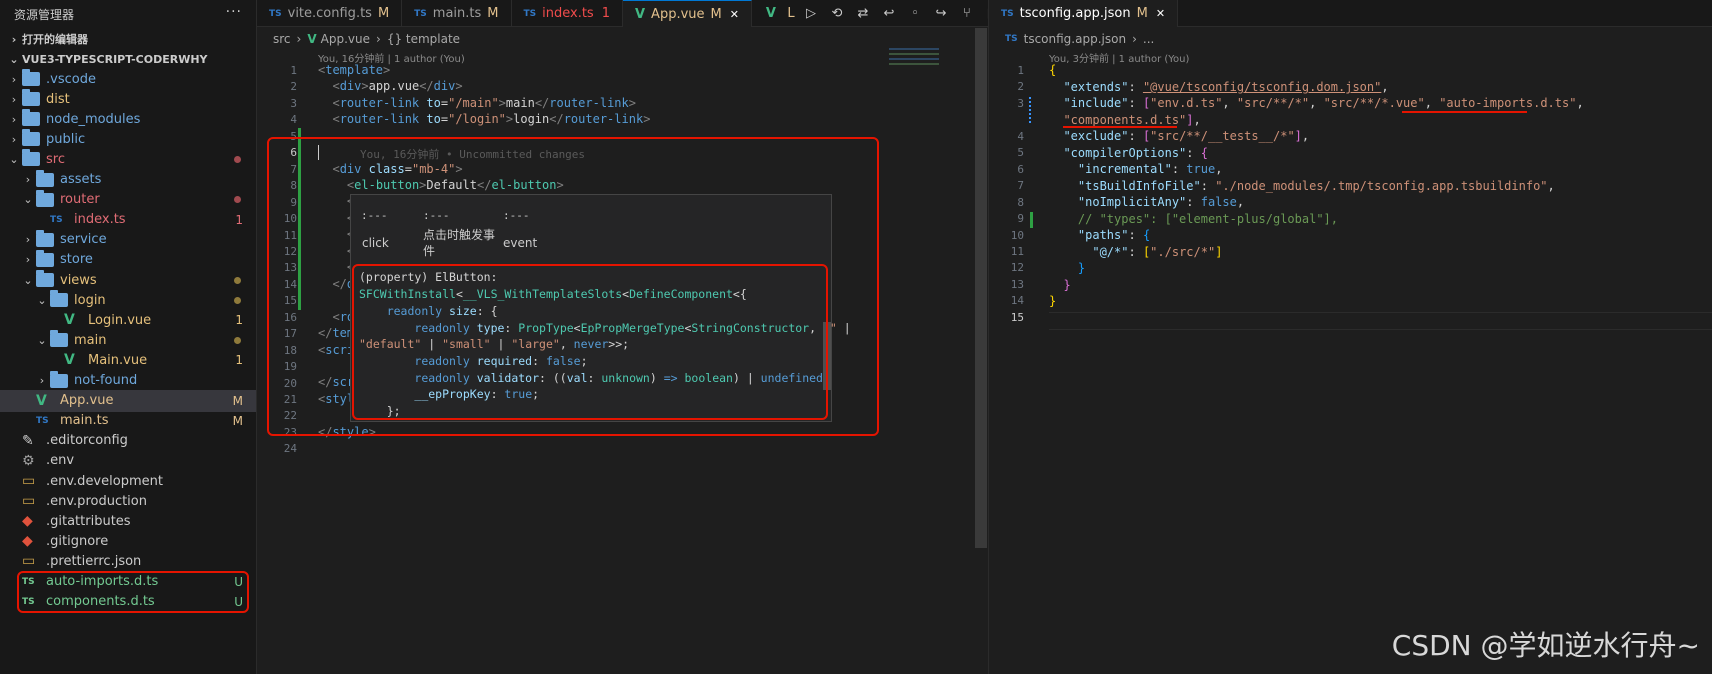 This screenshot has height=674, width=1712. Describe the element at coordinates (128, 139) in the screenshot. I see `file-tree-item: › public` at that location.